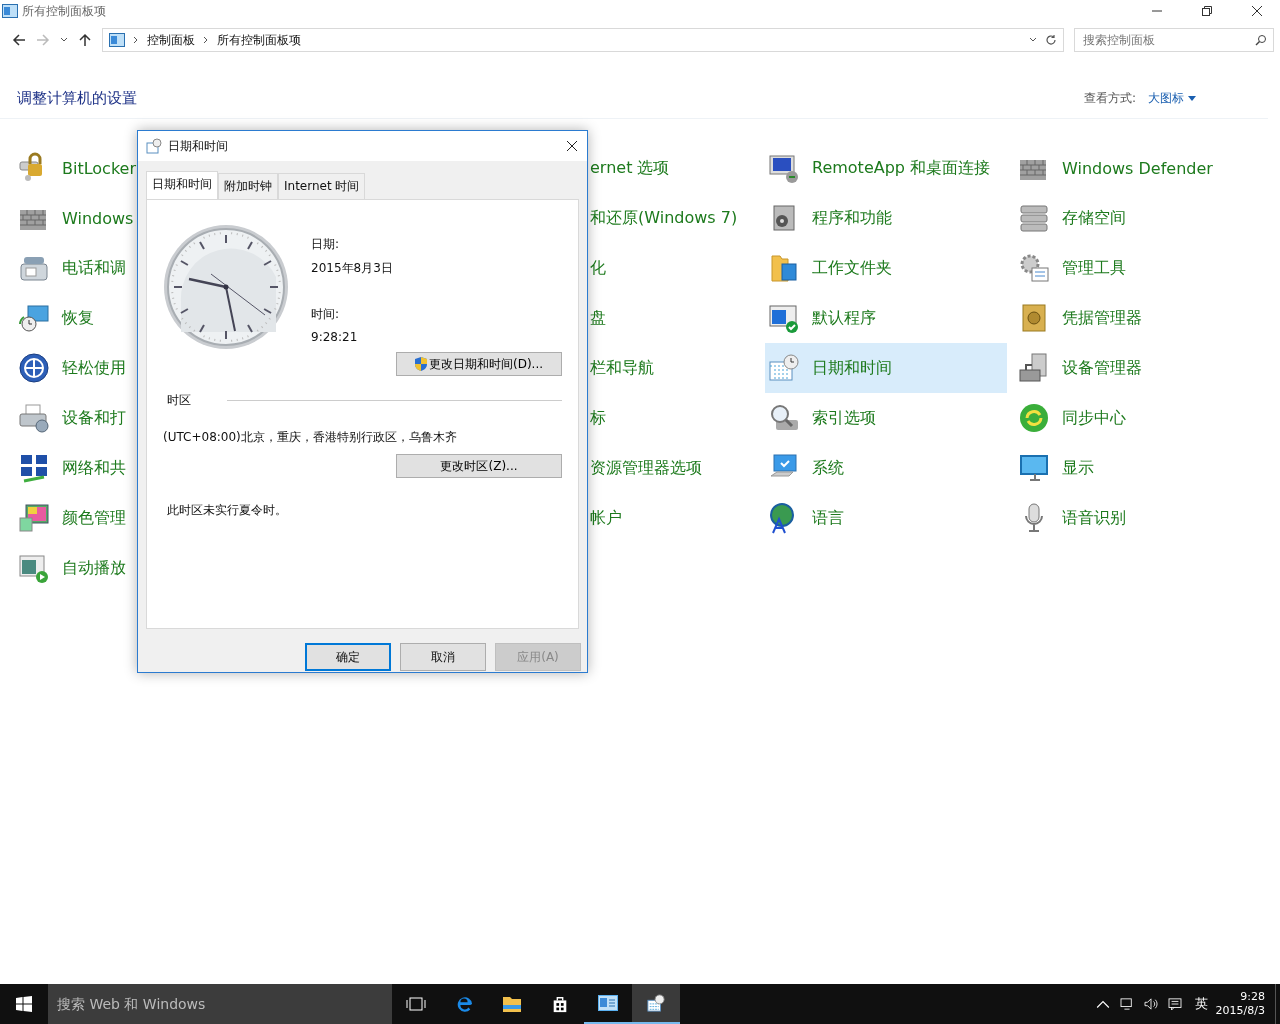  Describe the element at coordinates (326, 314) in the screenshot. I see `time-label: 时间:` at that location.